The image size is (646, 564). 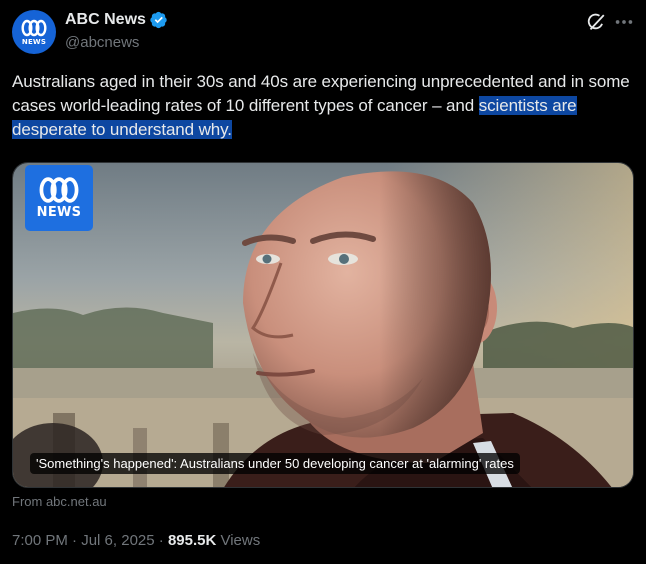 I want to click on grok-icon, so click(x=596, y=22).